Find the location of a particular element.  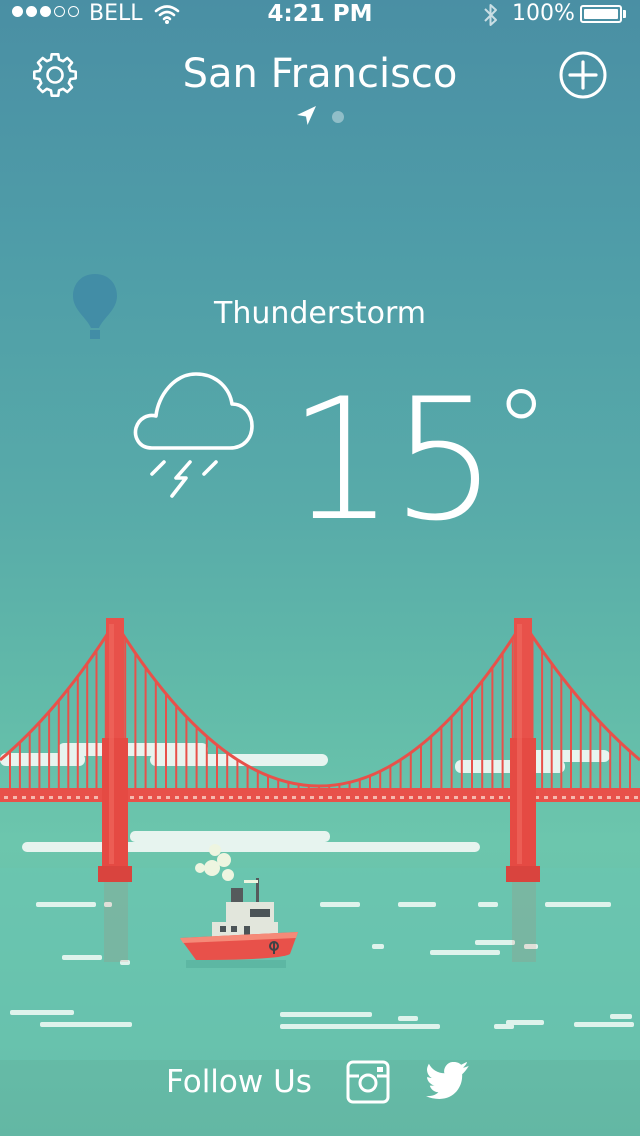

twitter-button is located at coordinates (448, 1083).